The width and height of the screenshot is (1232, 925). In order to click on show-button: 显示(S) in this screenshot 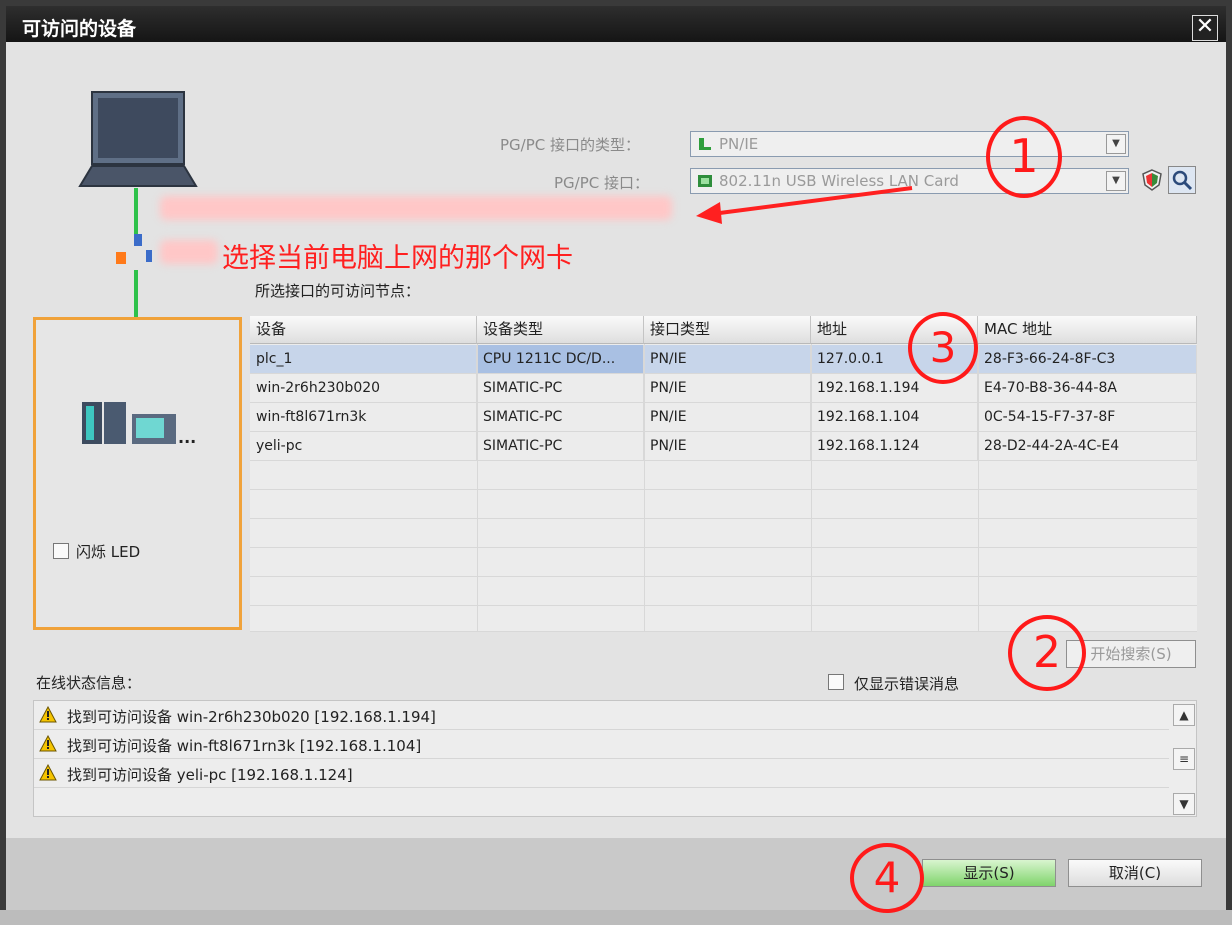, I will do `click(989, 873)`.